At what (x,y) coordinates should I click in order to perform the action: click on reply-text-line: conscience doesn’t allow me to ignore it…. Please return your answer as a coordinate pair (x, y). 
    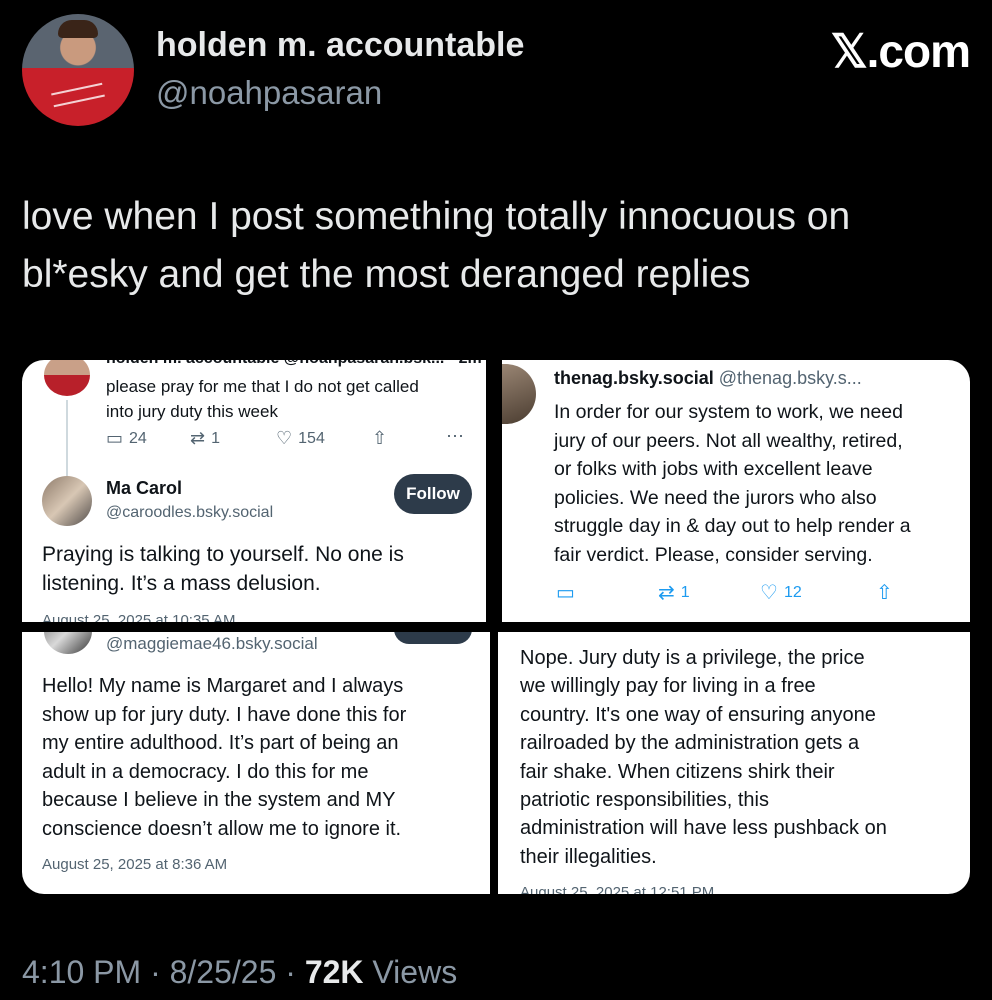
    Looking at the image, I should click on (222, 828).